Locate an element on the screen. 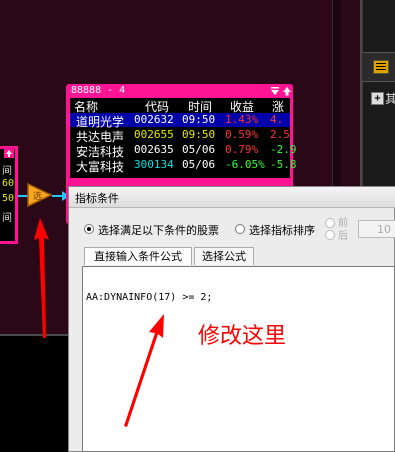 The height and width of the screenshot is (452, 395). tab-direct-formula: 直接输入条件公式 is located at coordinates (138, 256).